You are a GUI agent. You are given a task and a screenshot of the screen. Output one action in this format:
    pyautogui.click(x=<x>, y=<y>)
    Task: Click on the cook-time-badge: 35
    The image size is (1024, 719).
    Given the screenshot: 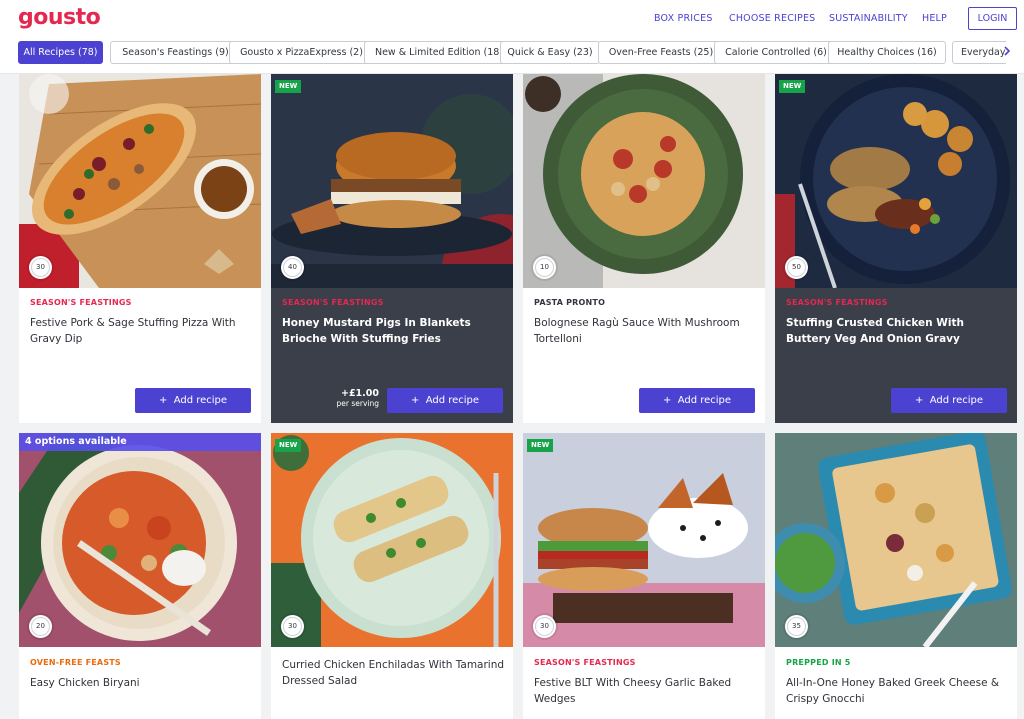 What is the action you would take?
    pyautogui.click(x=796, y=626)
    